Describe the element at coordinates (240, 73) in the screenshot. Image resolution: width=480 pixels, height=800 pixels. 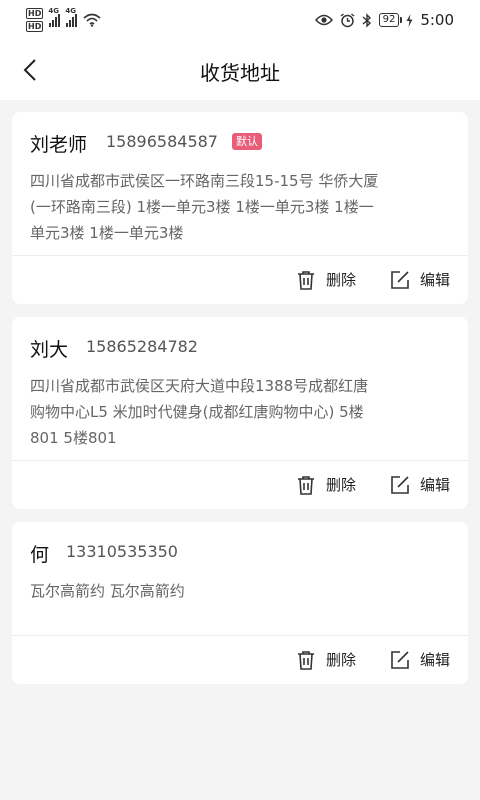
I see `page-title: 收货地址` at that location.